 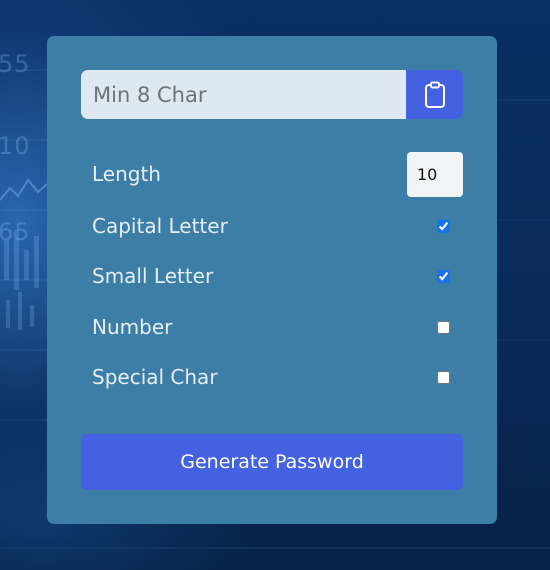 What do you see at coordinates (272, 462) in the screenshot?
I see `generate-password-button: Generate Password` at bounding box center [272, 462].